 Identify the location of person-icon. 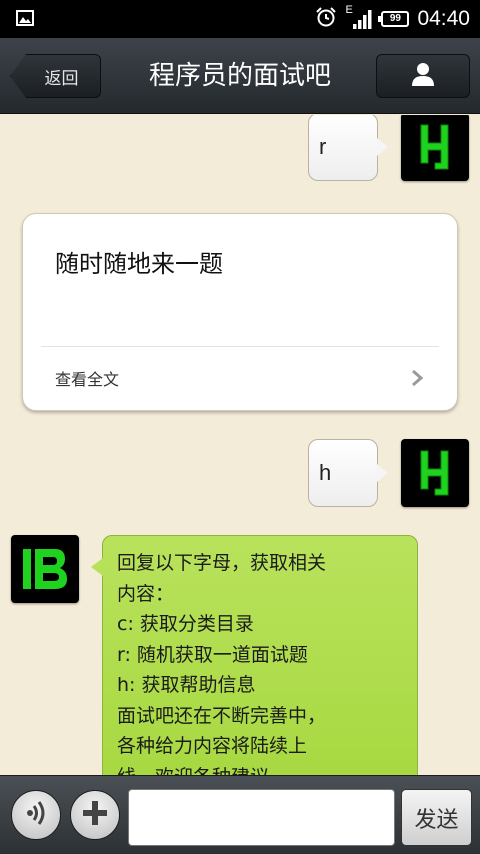
(423, 76).